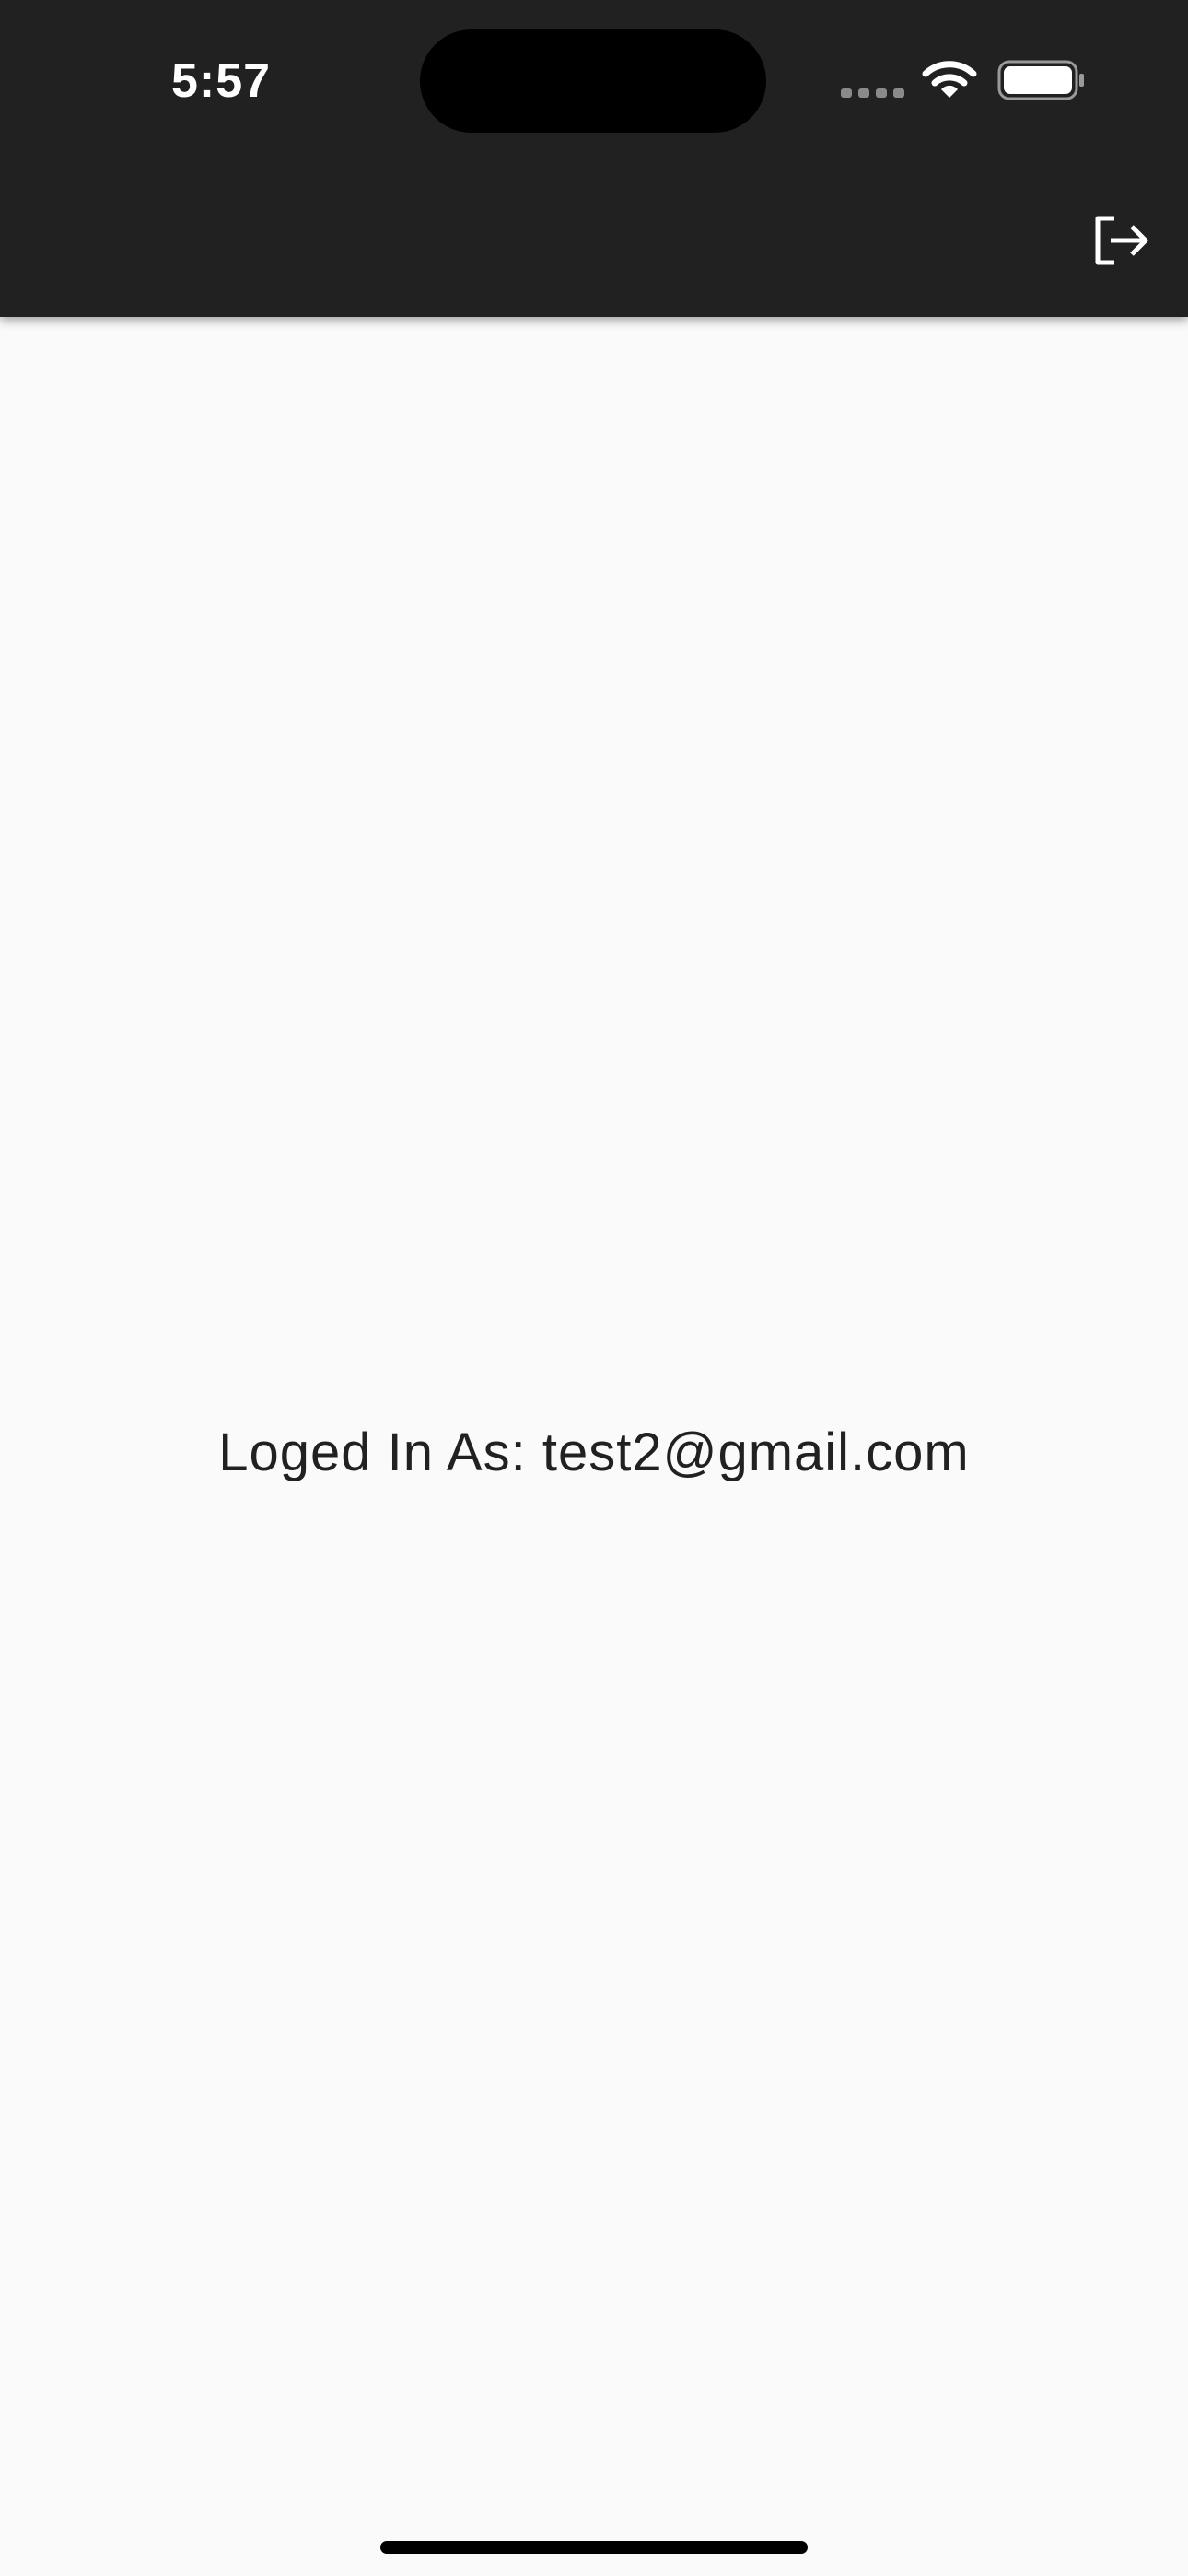 The image size is (1188, 2576). What do you see at coordinates (594, 1452) in the screenshot?
I see `logged-in-text: Loged In As: test2@gmail.com` at bounding box center [594, 1452].